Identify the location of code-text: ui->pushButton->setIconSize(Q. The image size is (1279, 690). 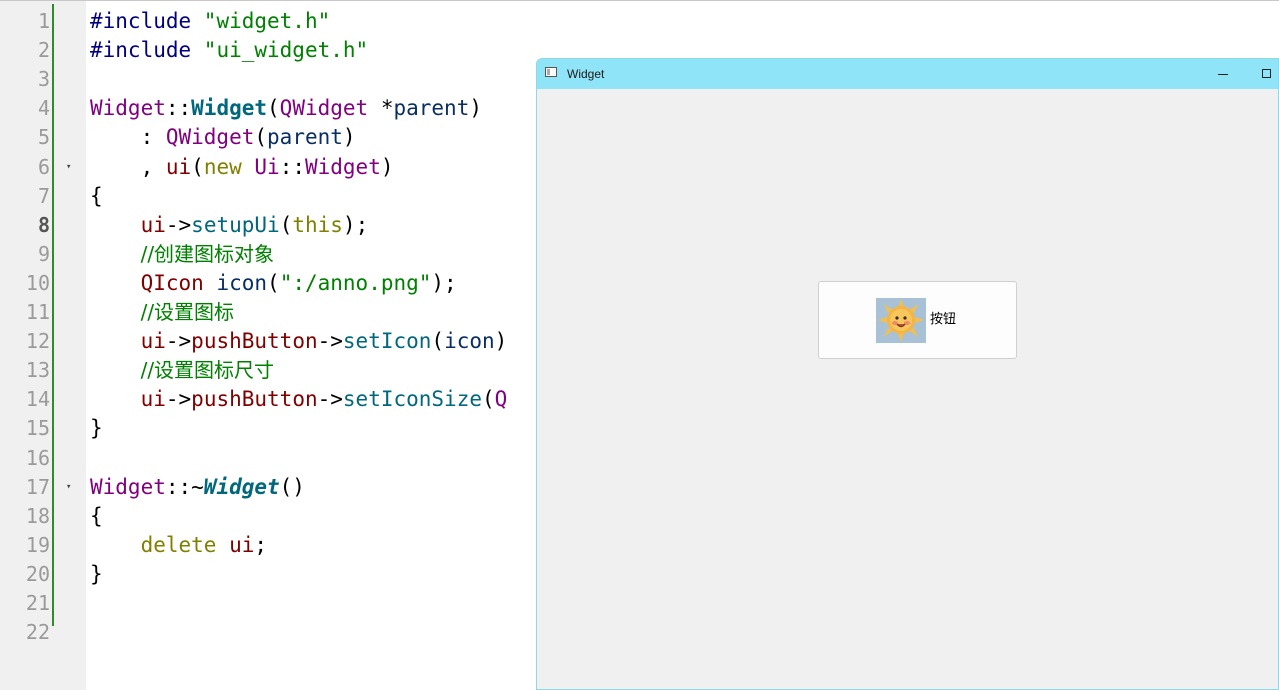
(299, 399).